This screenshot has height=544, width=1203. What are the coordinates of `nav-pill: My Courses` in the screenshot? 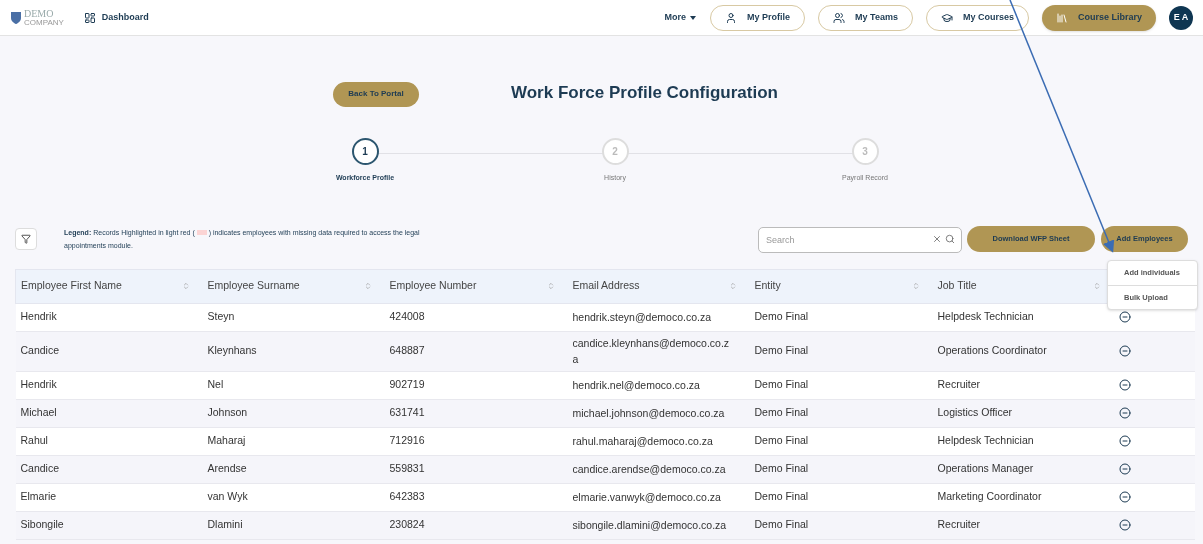 It's located at (977, 17).